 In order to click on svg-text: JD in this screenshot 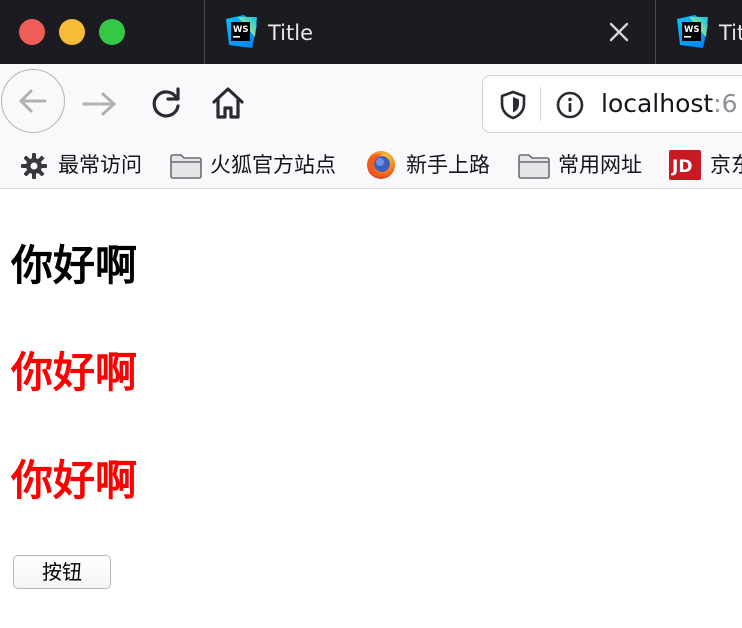, I will do `click(681, 167)`.